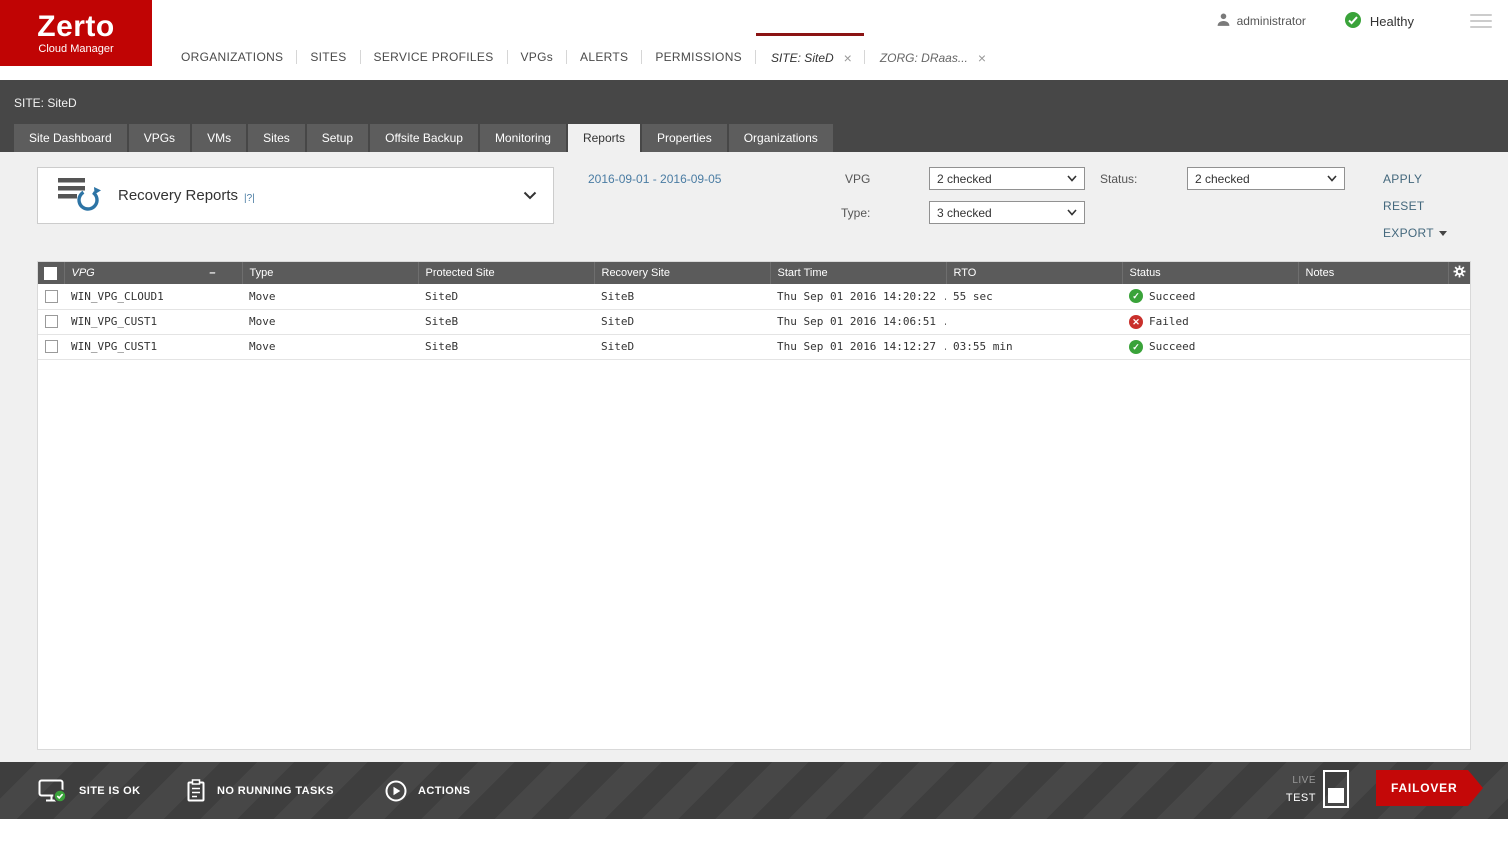 This screenshot has width=1508, height=841. Describe the element at coordinates (337, 138) in the screenshot. I see `tab-setup: Setup` at that location.